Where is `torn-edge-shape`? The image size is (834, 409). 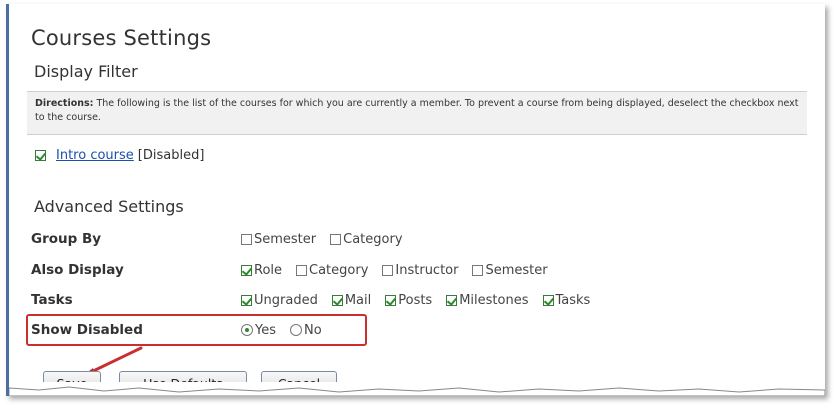 torn-edge-shape is located at coordinates (417, 391).